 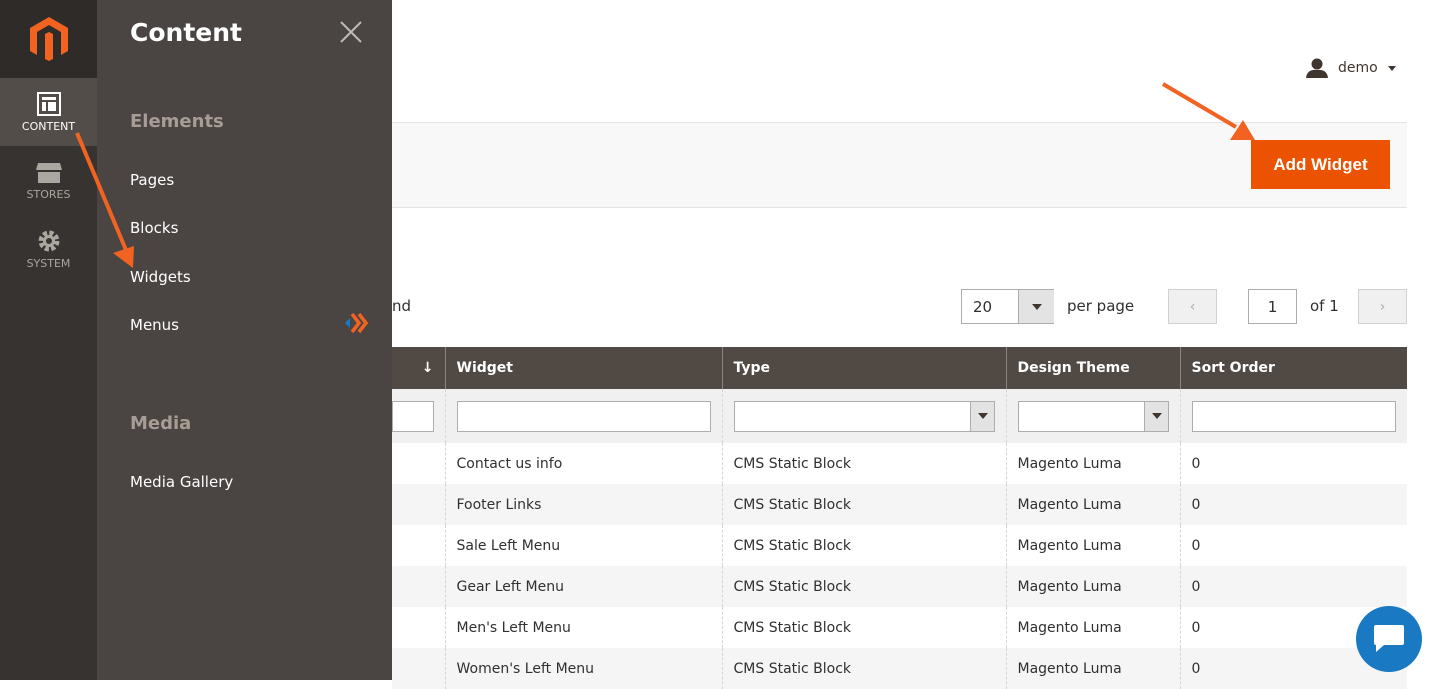 What do you see at coordinates (418, 368) in the screenshot?
I see `column-id-header: ↓` at bounding box center [418, 368].